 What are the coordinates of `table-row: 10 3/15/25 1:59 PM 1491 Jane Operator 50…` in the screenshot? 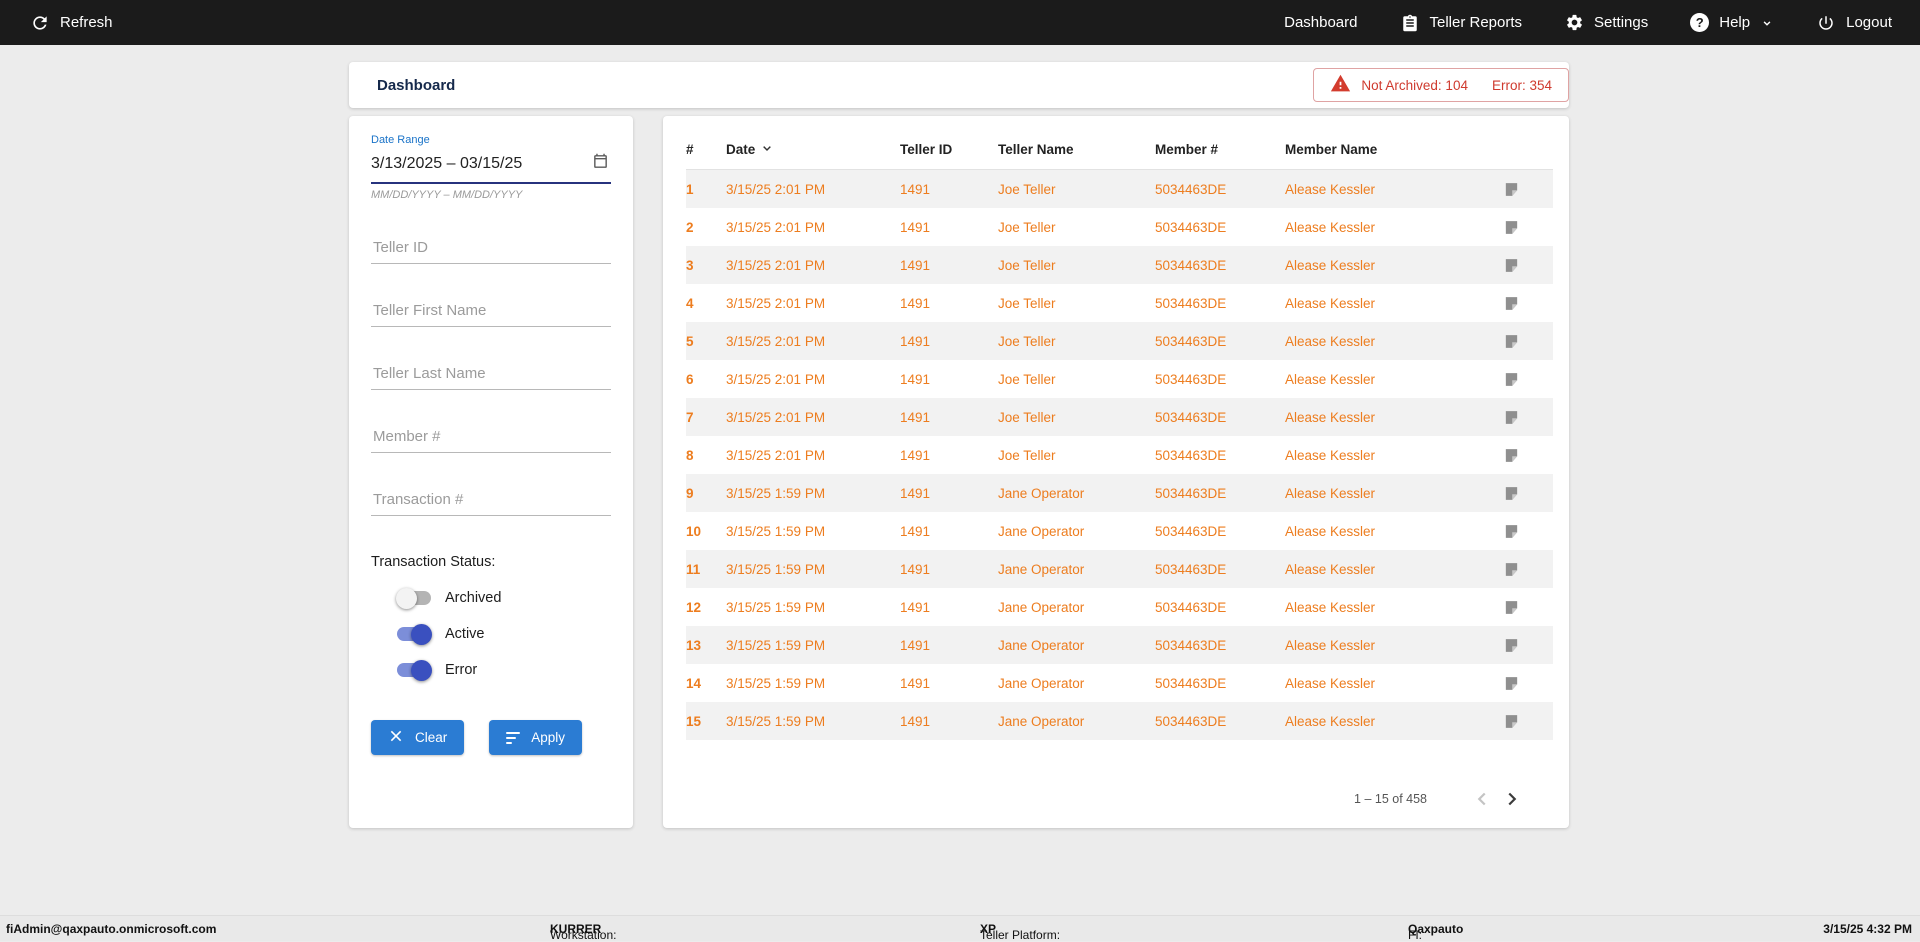 It's located at (1119, 531).